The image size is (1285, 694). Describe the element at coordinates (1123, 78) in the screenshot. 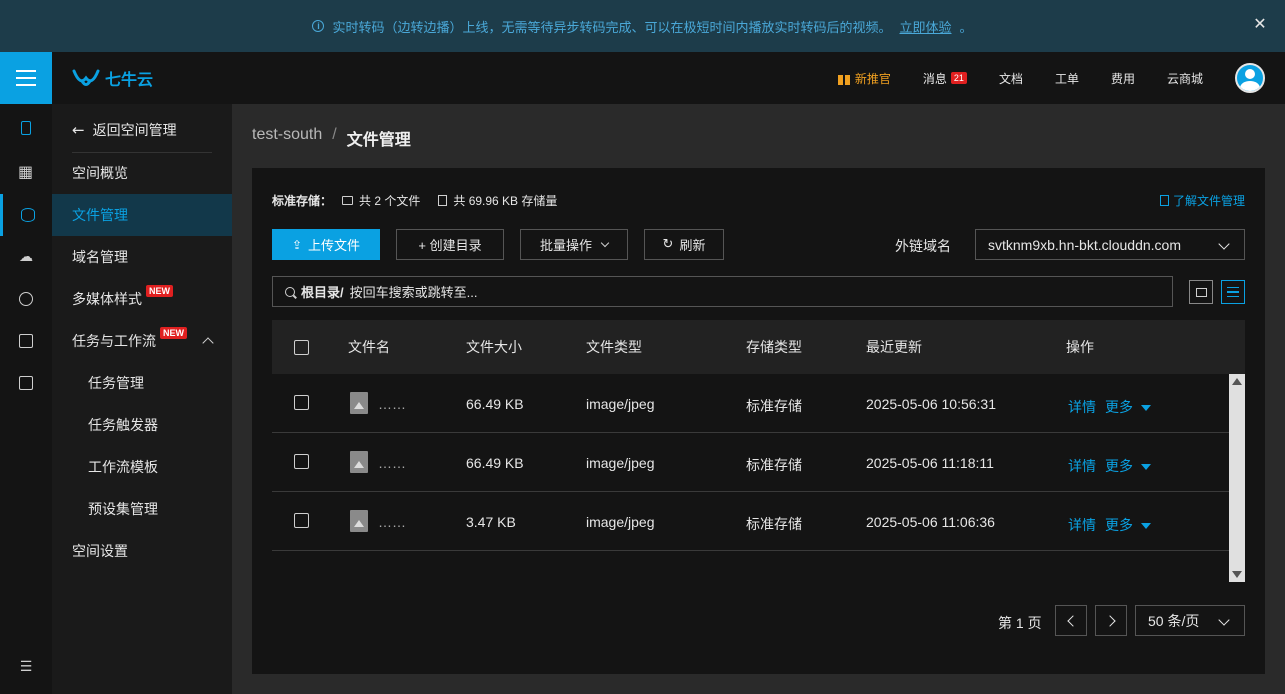

I see `nav-billing: 费用` at that location.